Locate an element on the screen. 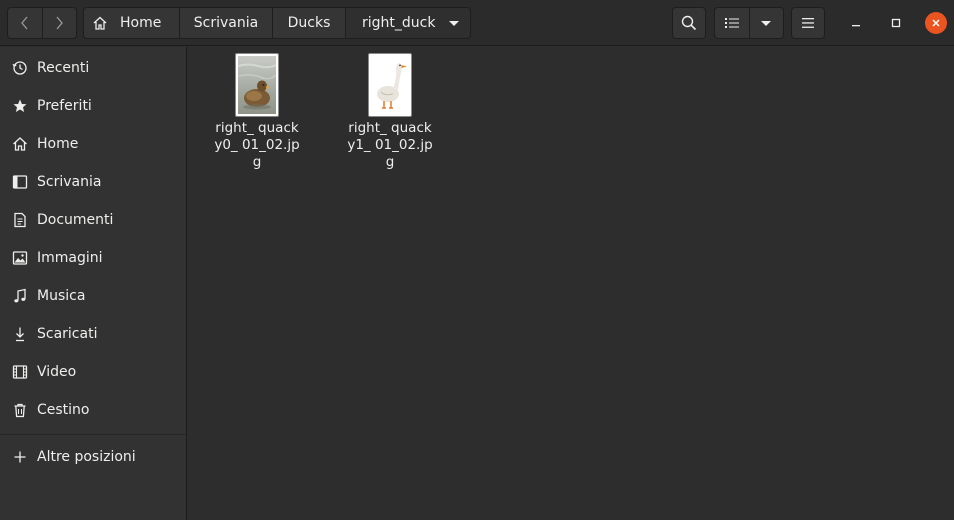 This screenshot has width=954, height=520. file-name: right_ quacky0_ 01_02.jpg is located at coordinates (257, 145).